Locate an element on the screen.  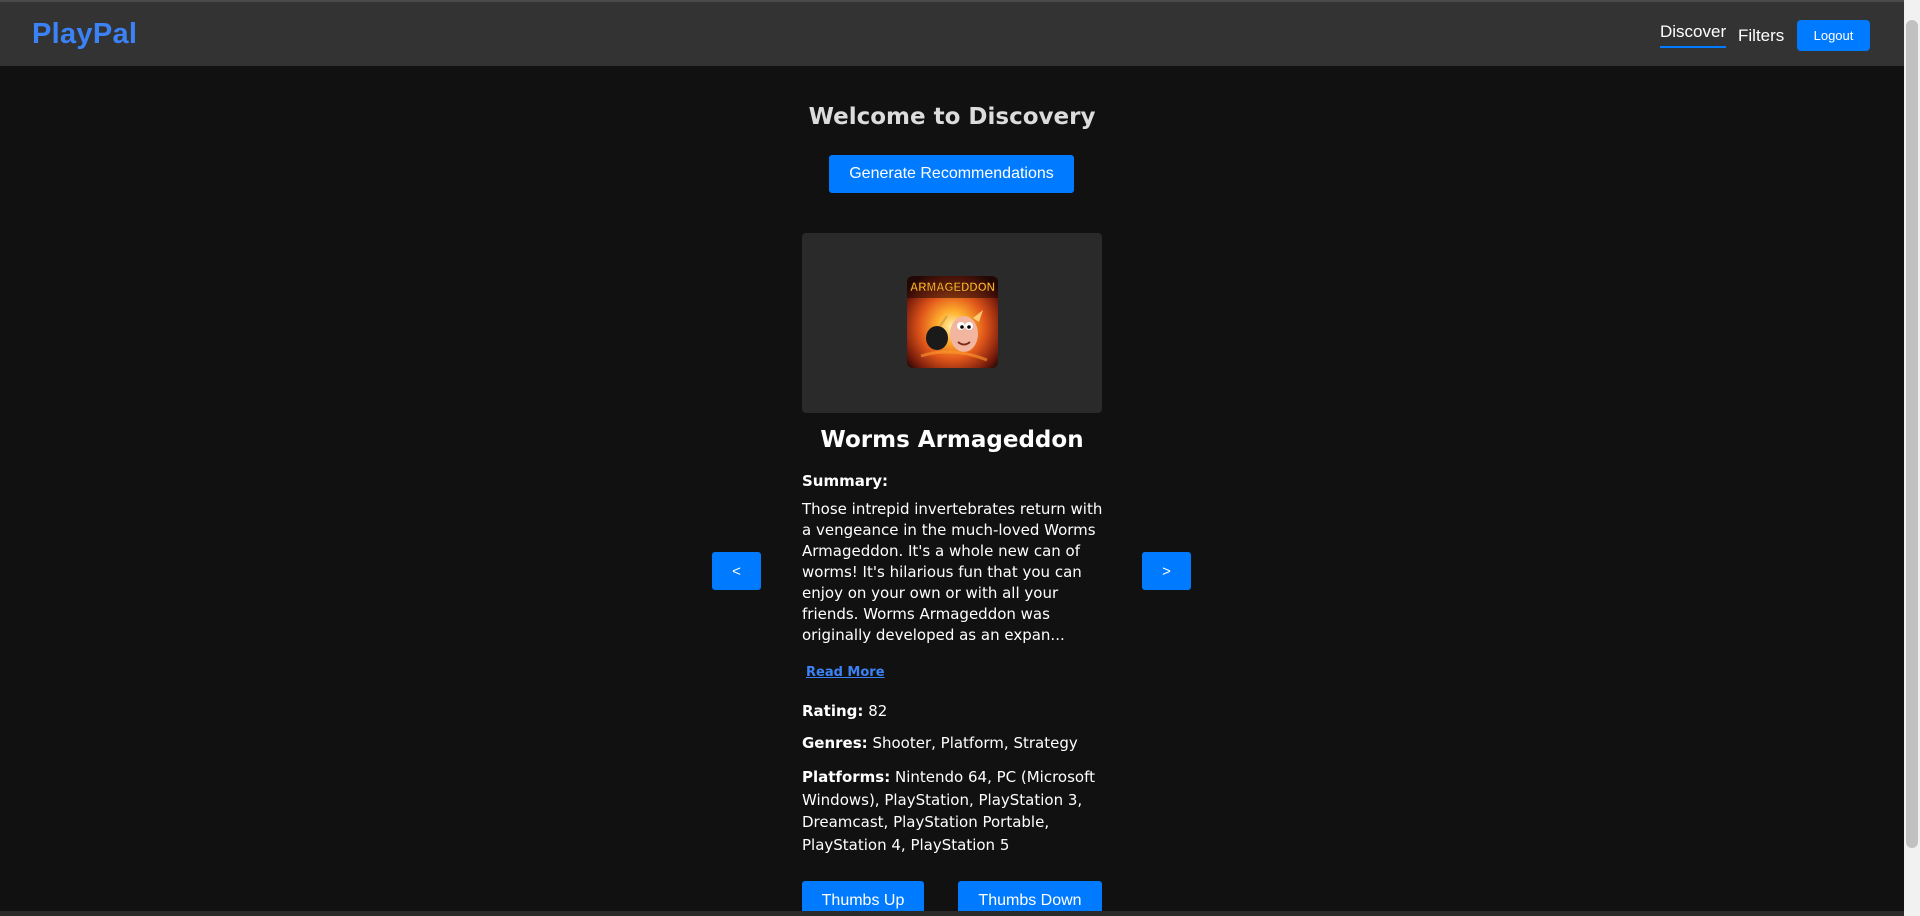
nav-discover-link: Discover is located at coordinates (1693, 35).